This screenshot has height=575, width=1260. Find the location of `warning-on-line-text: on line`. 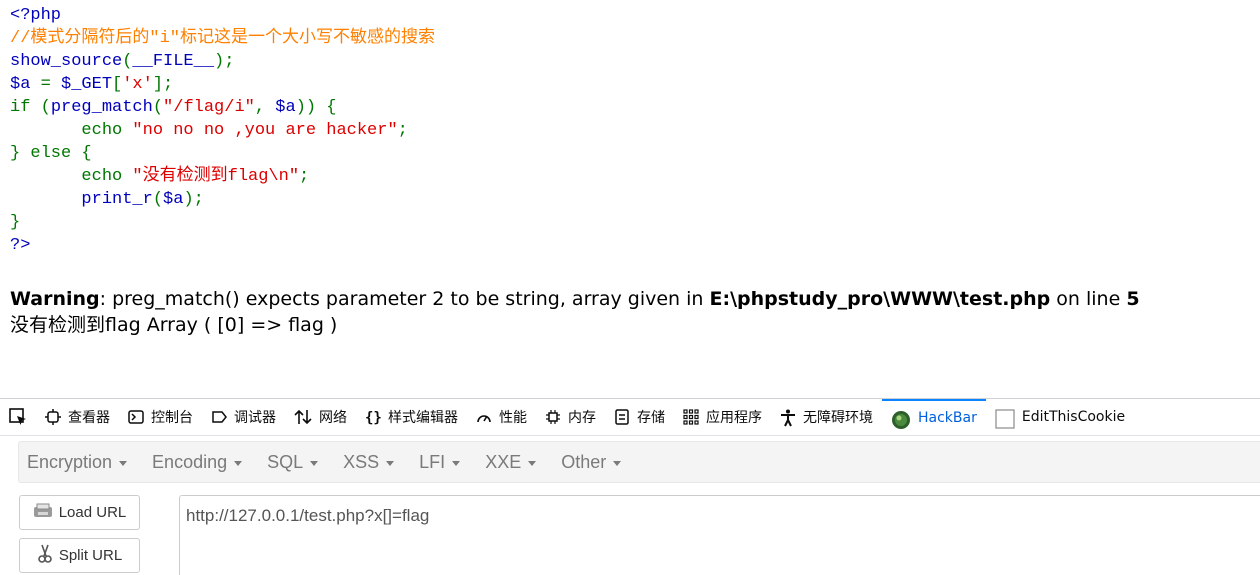

warning-on-line-text: on line is located at coordinates (1088, 299).